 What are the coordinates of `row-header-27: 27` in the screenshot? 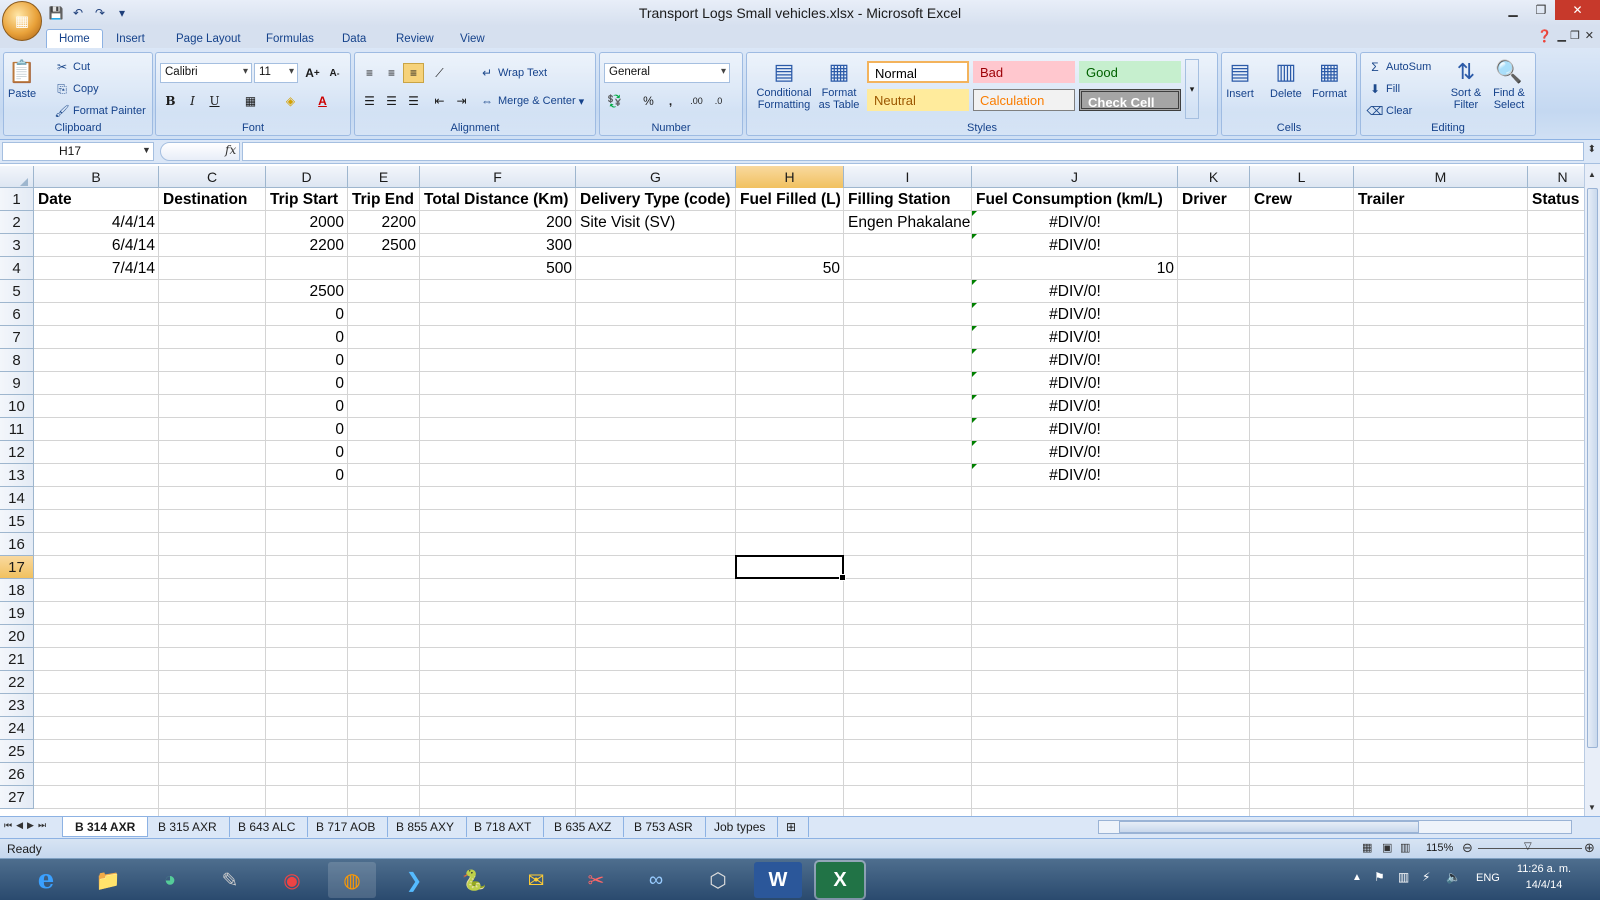 It's located at (17, 797).